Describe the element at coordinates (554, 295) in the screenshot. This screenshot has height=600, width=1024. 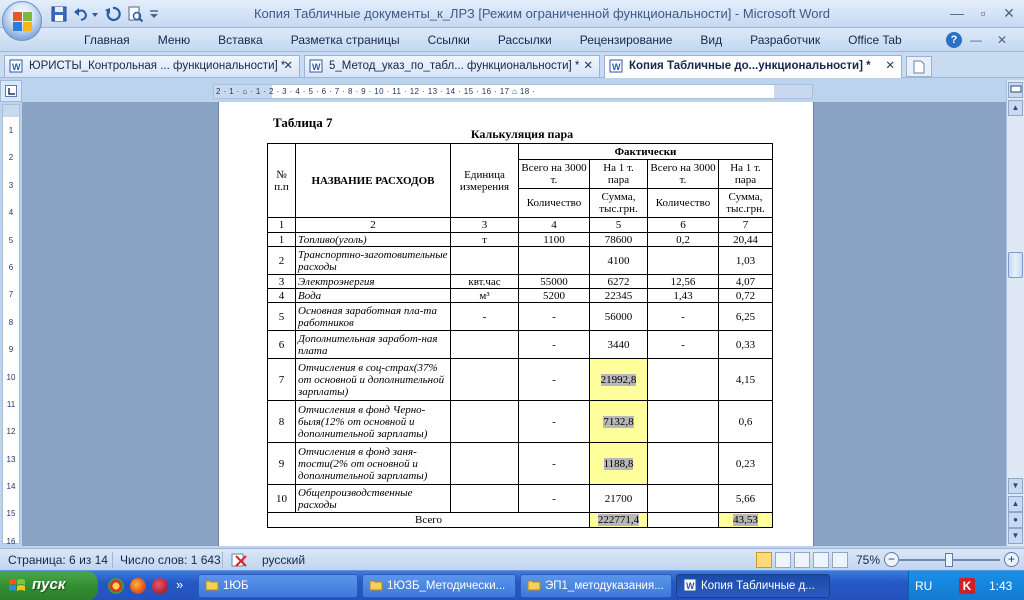
I see `quantity-total: 5200` at that location.